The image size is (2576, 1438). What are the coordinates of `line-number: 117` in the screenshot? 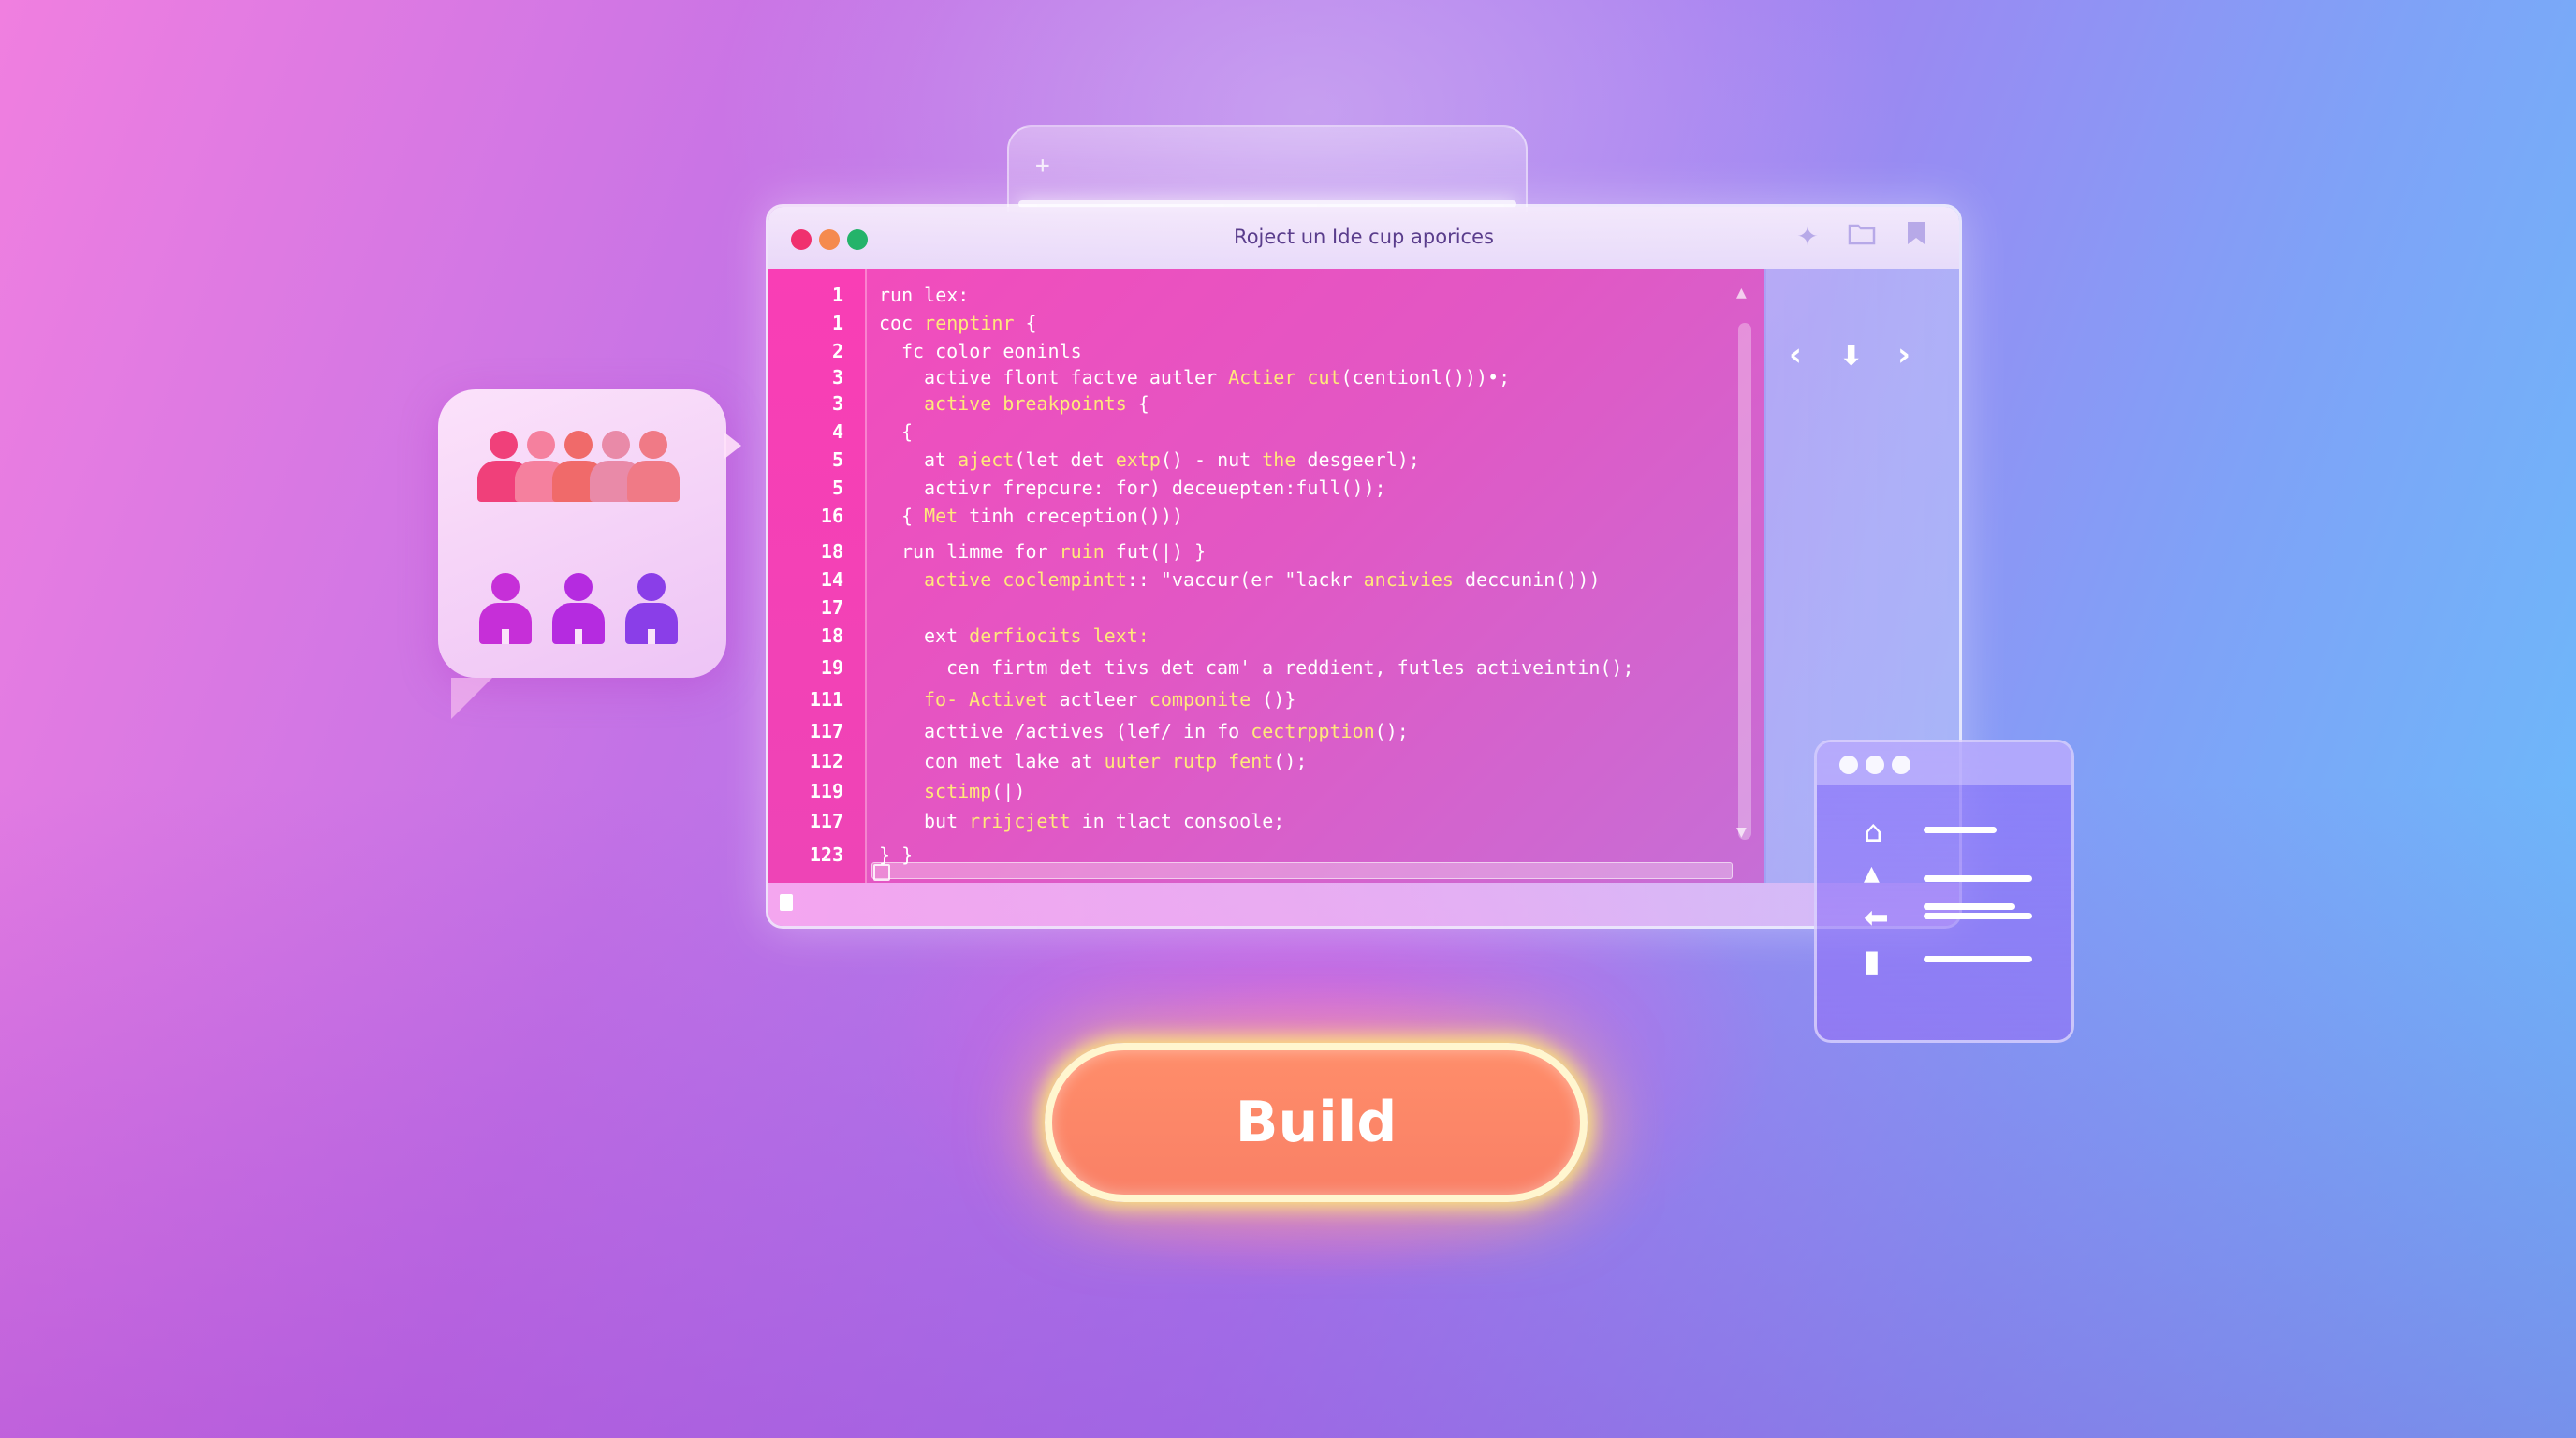 It's located at (826, 731).